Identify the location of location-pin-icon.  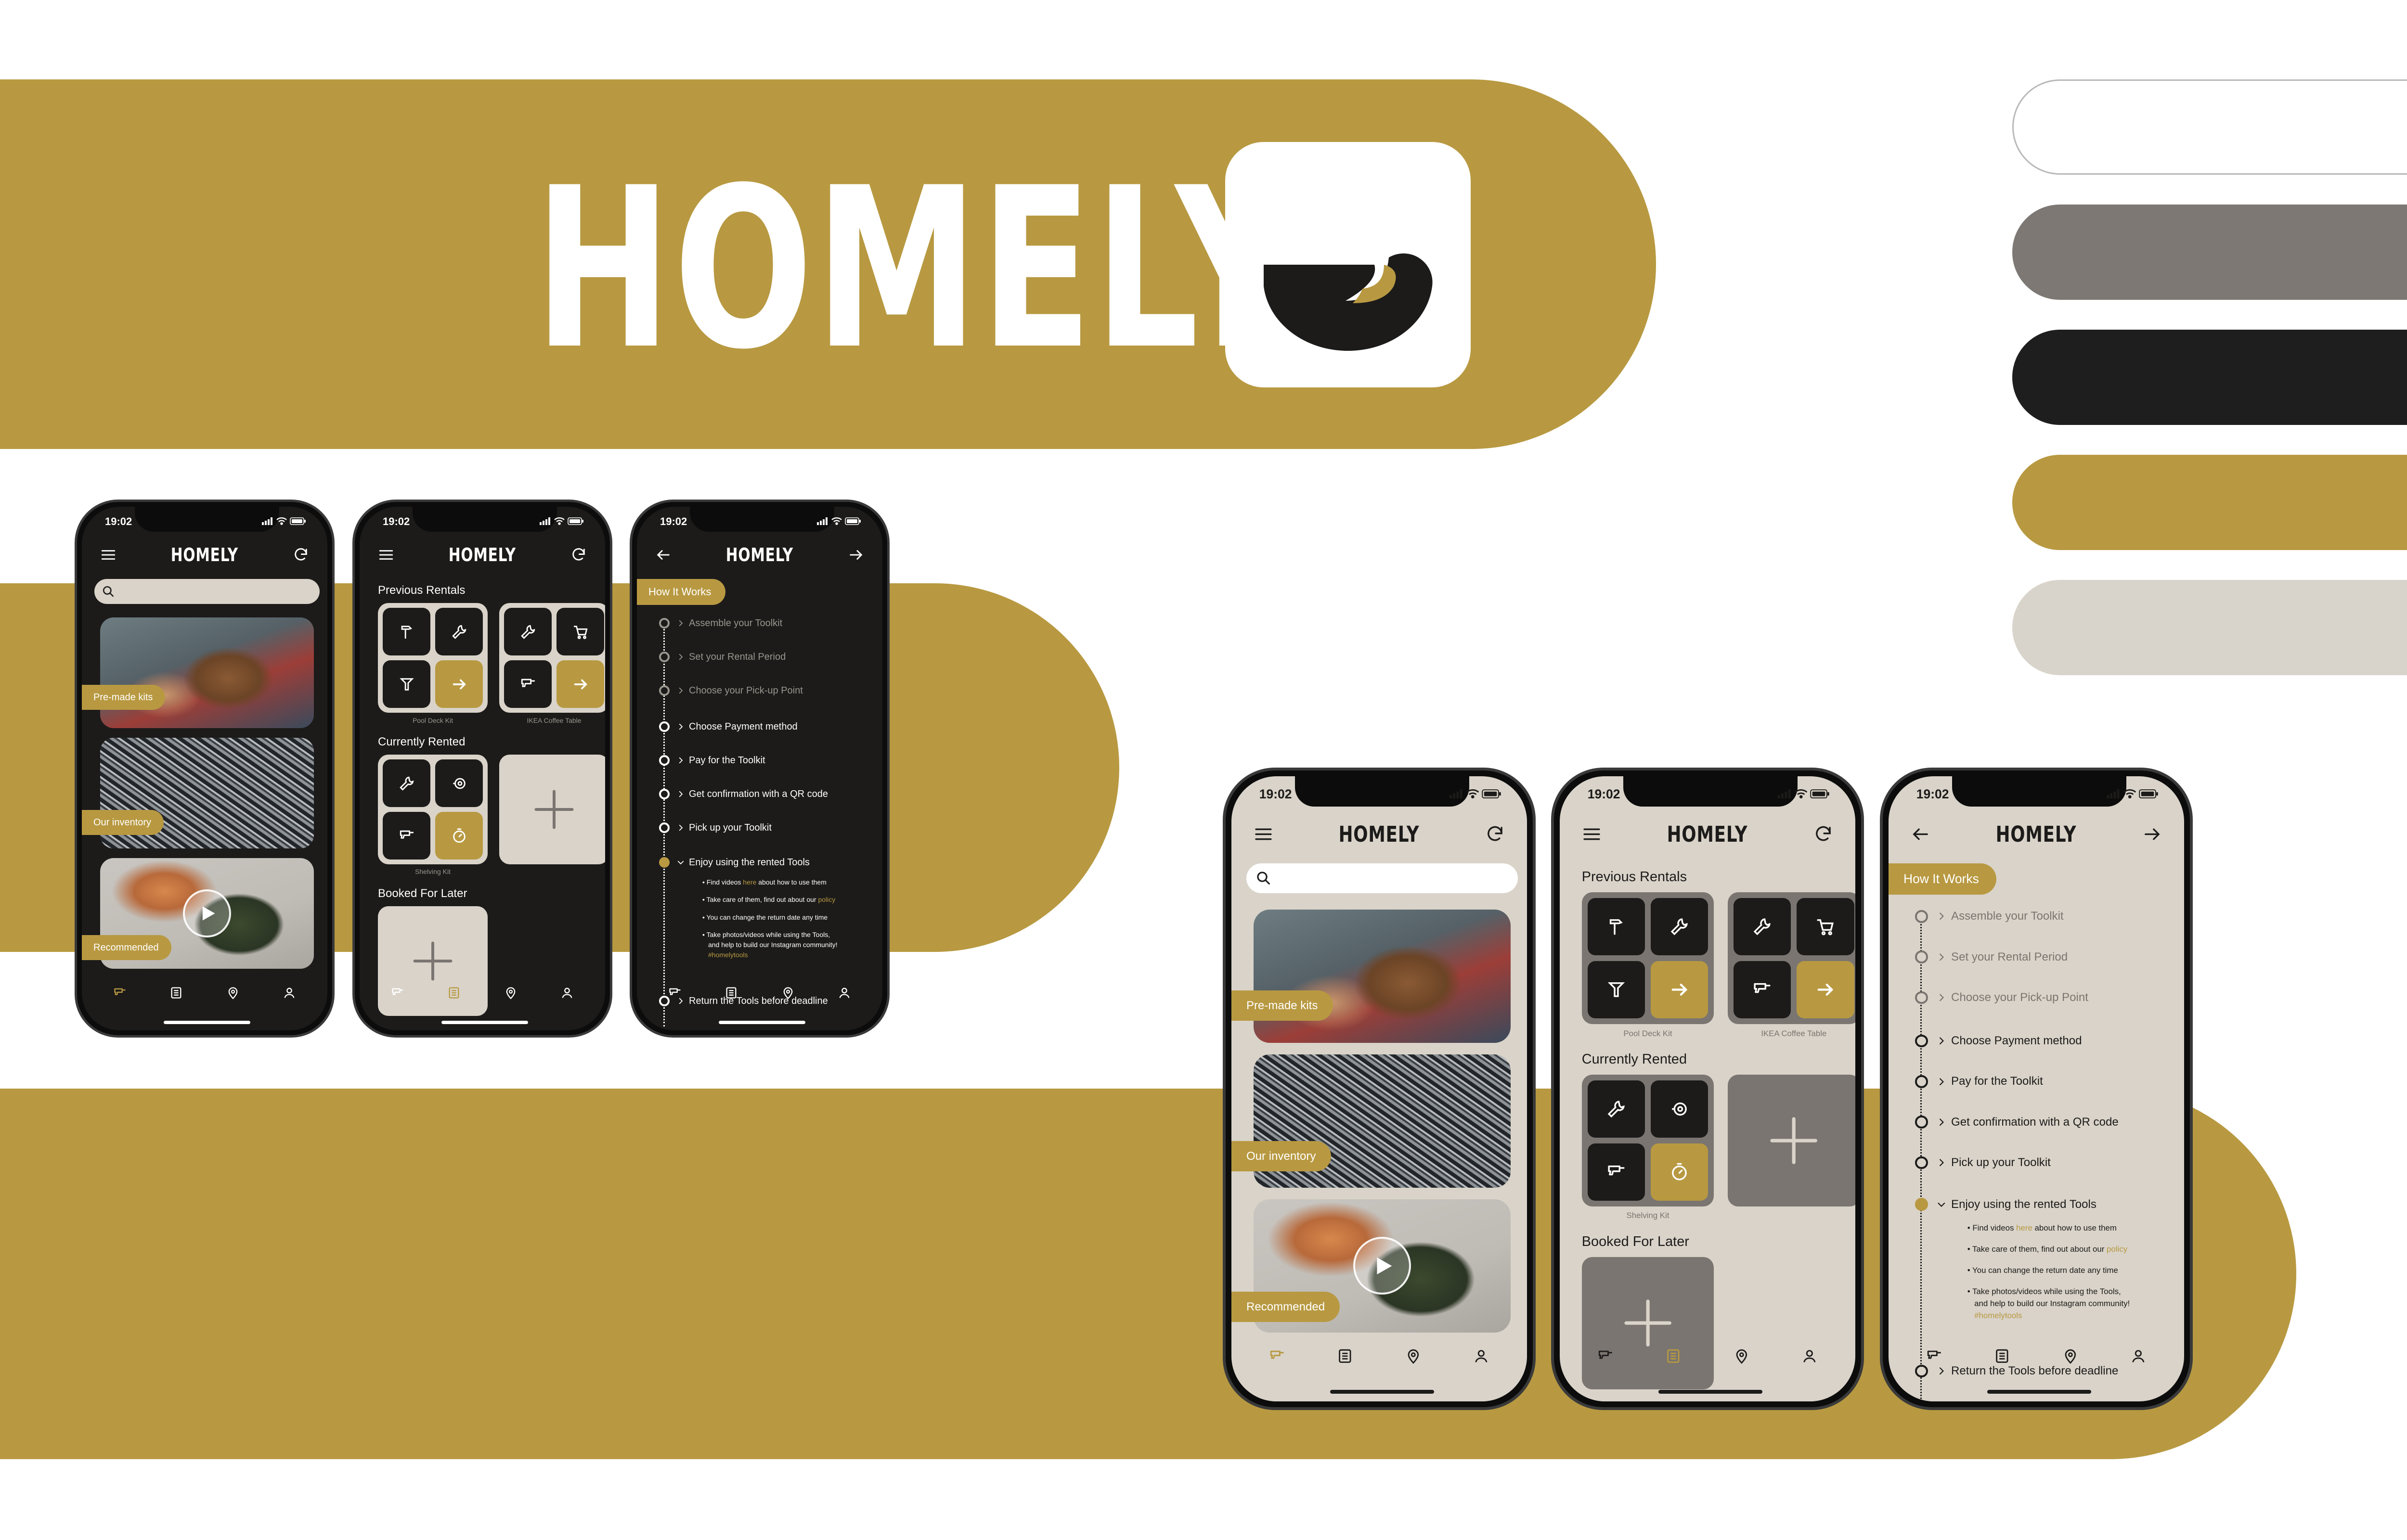
(511, 993).